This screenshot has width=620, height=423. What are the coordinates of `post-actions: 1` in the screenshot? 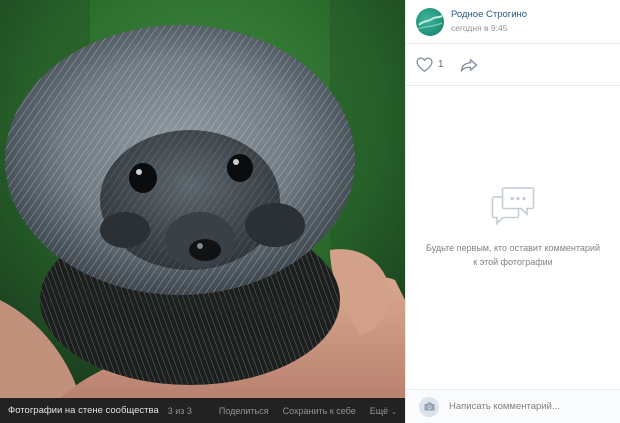 It's located at (513, 65).